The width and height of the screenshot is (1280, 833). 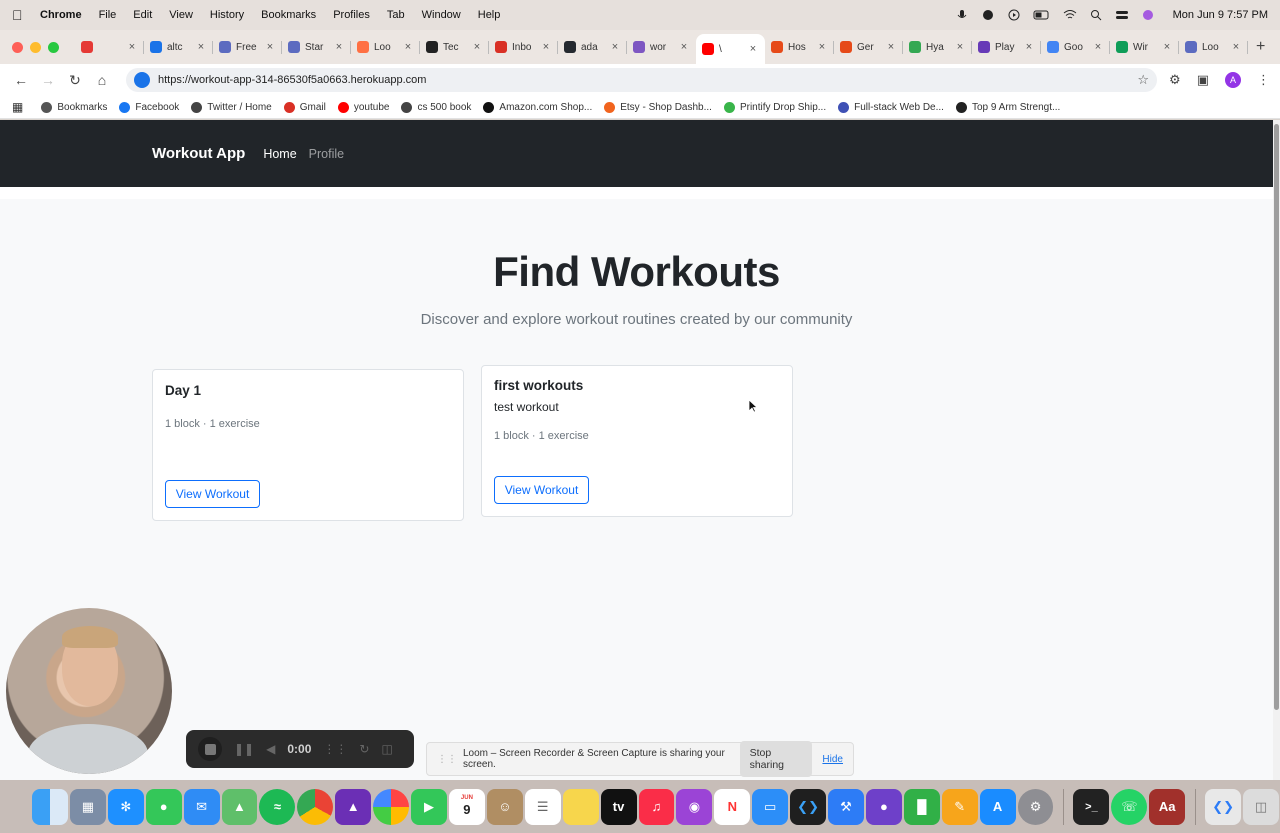 What do you see at coordinates (959, 806) in the screenshot?
I see `pages-icon: ✎` at bounding box center [959, 806].